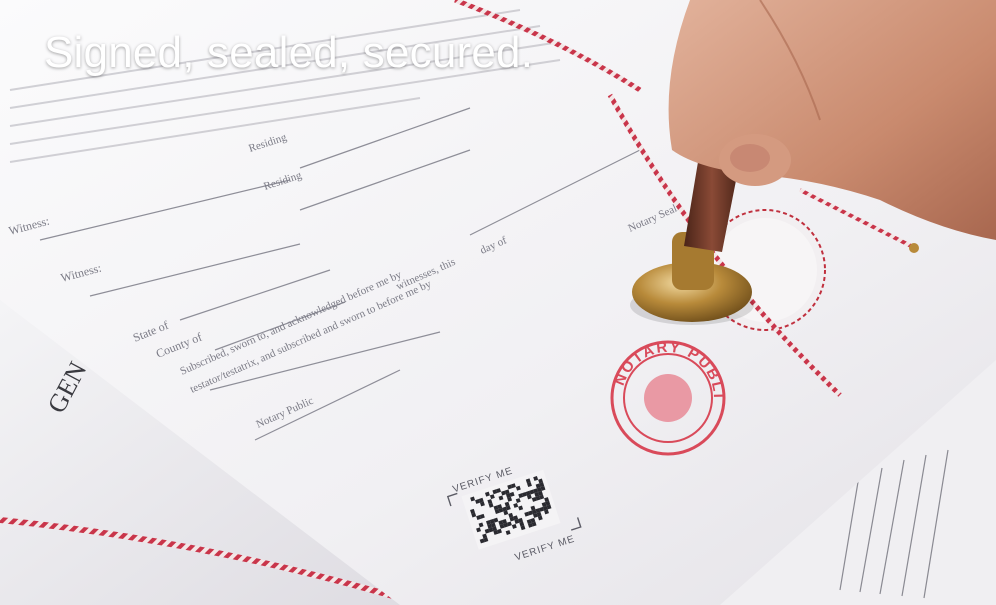  Describe the element at coordinates (914, 248) in the screenshot. I see `twine-knot` at that location.